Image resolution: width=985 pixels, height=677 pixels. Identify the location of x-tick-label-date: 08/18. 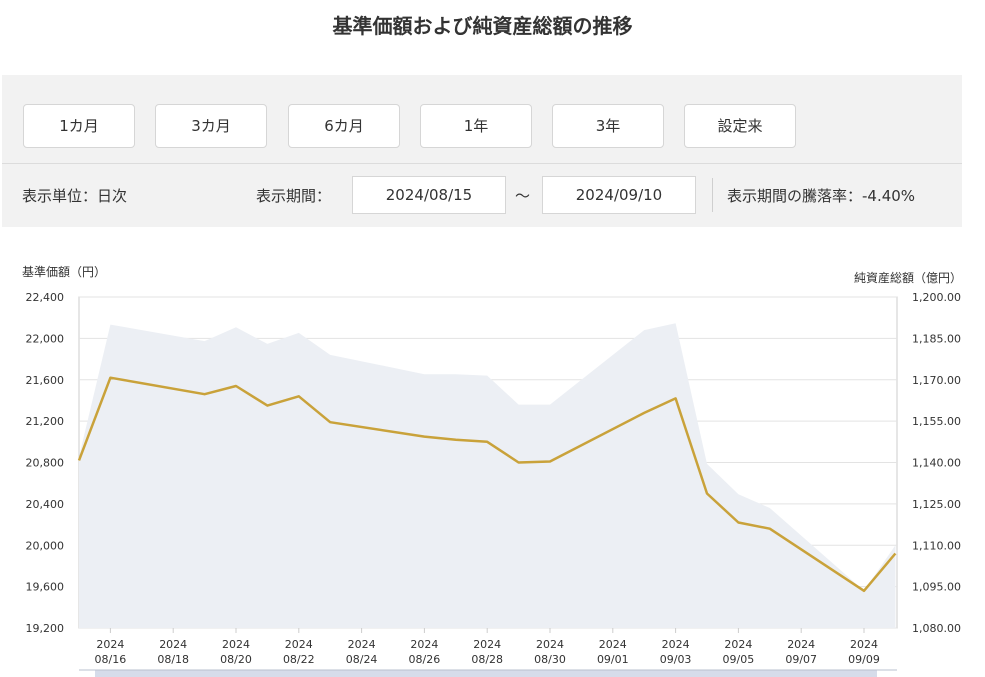
(173, 659).